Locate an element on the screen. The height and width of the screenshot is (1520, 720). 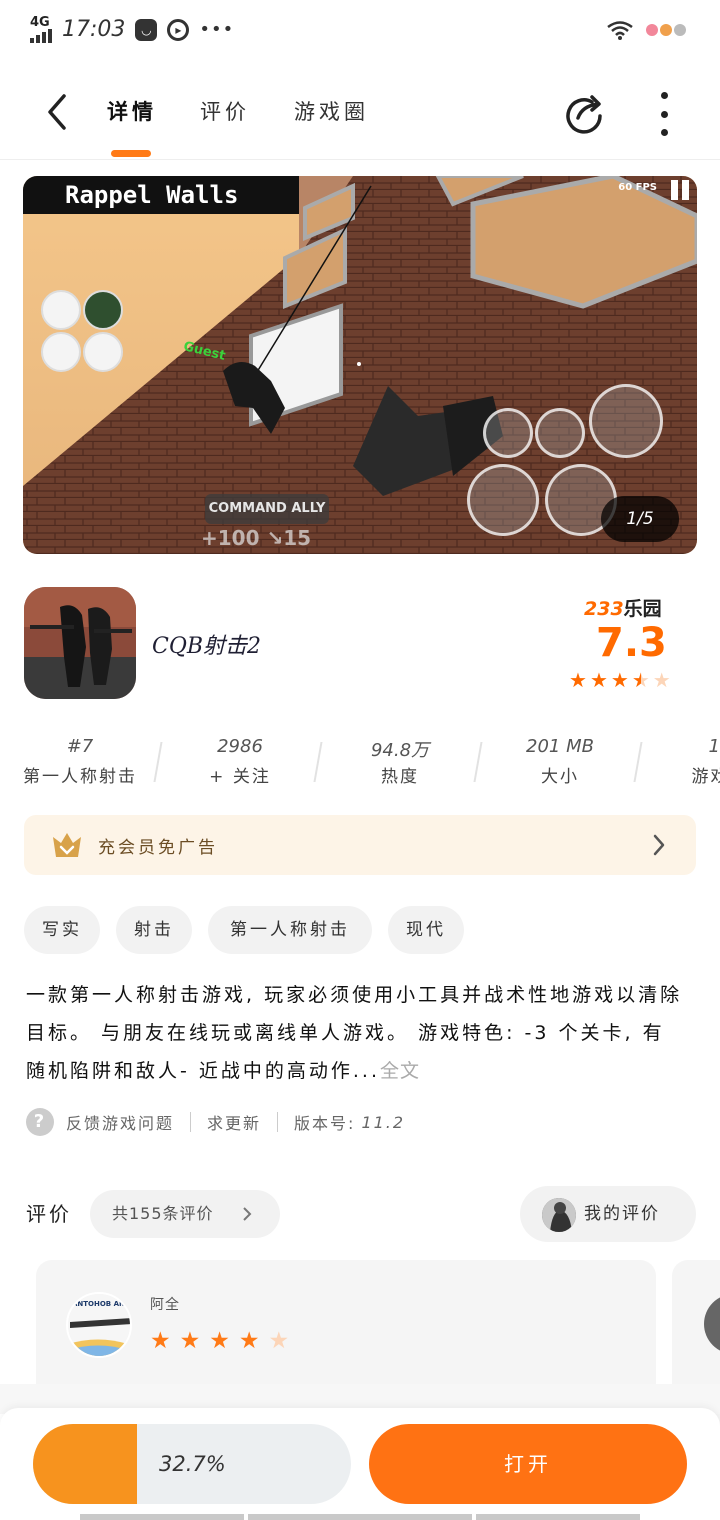
avatar is located at coordinates (559, 1215).